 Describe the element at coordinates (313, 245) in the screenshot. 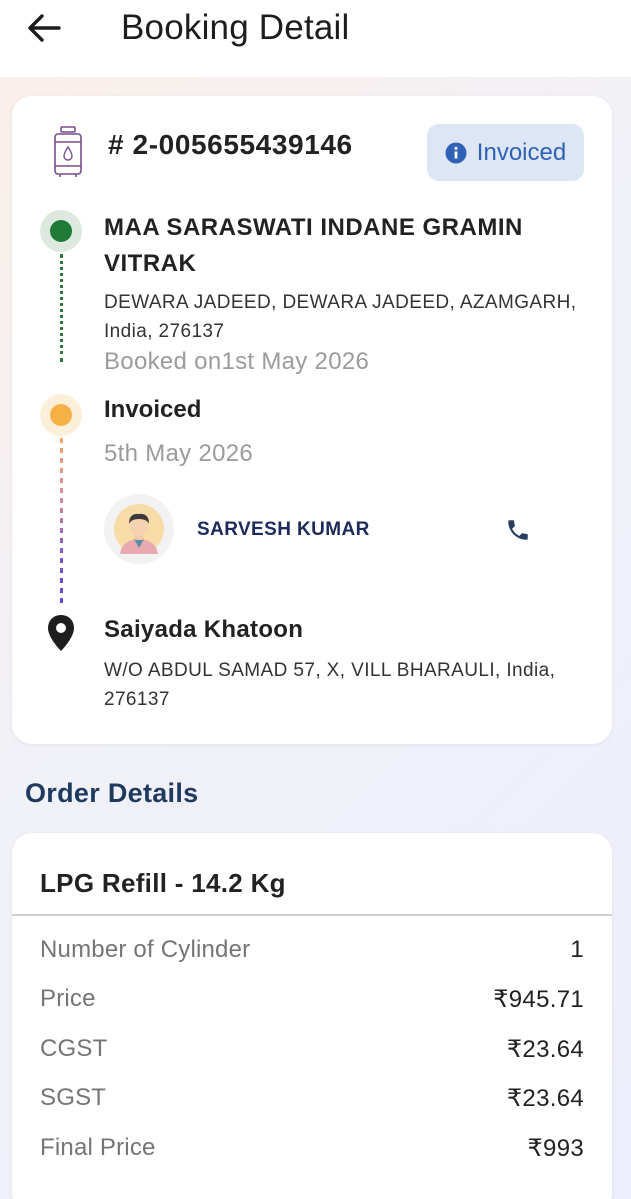

I see `distributor-name: MAA SARASWATI INDANE GRAMIN VITRAK` at that location.